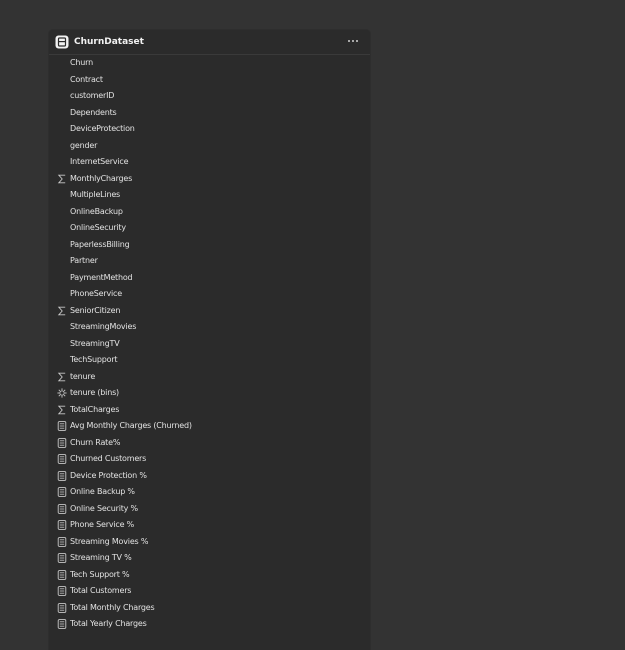  I want to click on field-label: StreamingMovies, so click(103, 326).